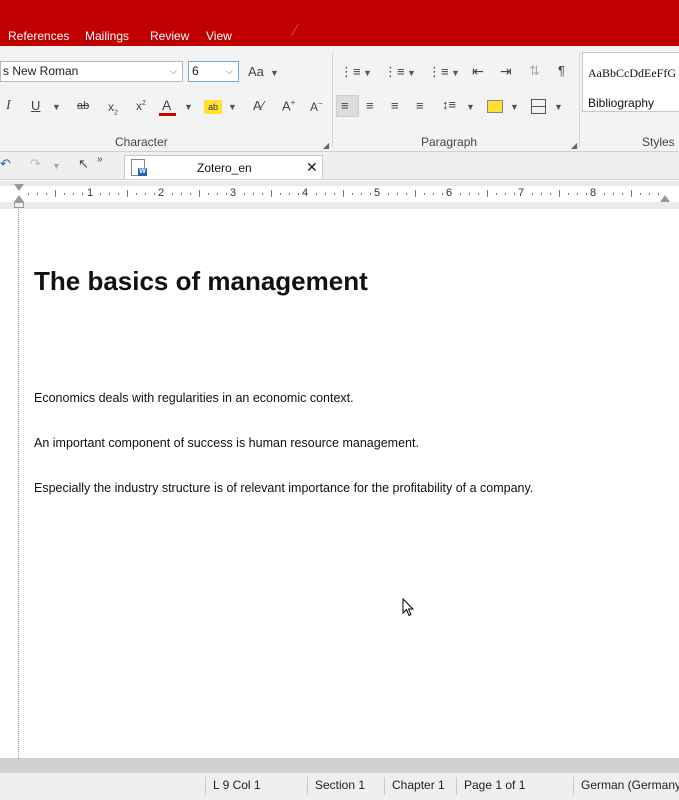 This screenshot has height=800, width=679. What do you see at coordinates (538, 106) in the screenshot?
I see `borders-icon` at bounding box center [538, 106].